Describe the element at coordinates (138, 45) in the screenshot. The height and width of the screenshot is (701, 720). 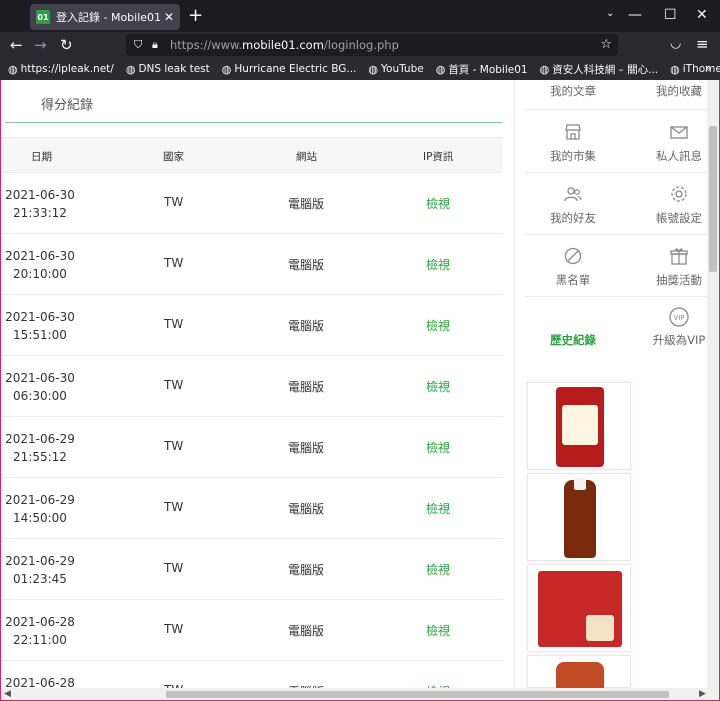
I see `shield-icon: ⛉` at that location.